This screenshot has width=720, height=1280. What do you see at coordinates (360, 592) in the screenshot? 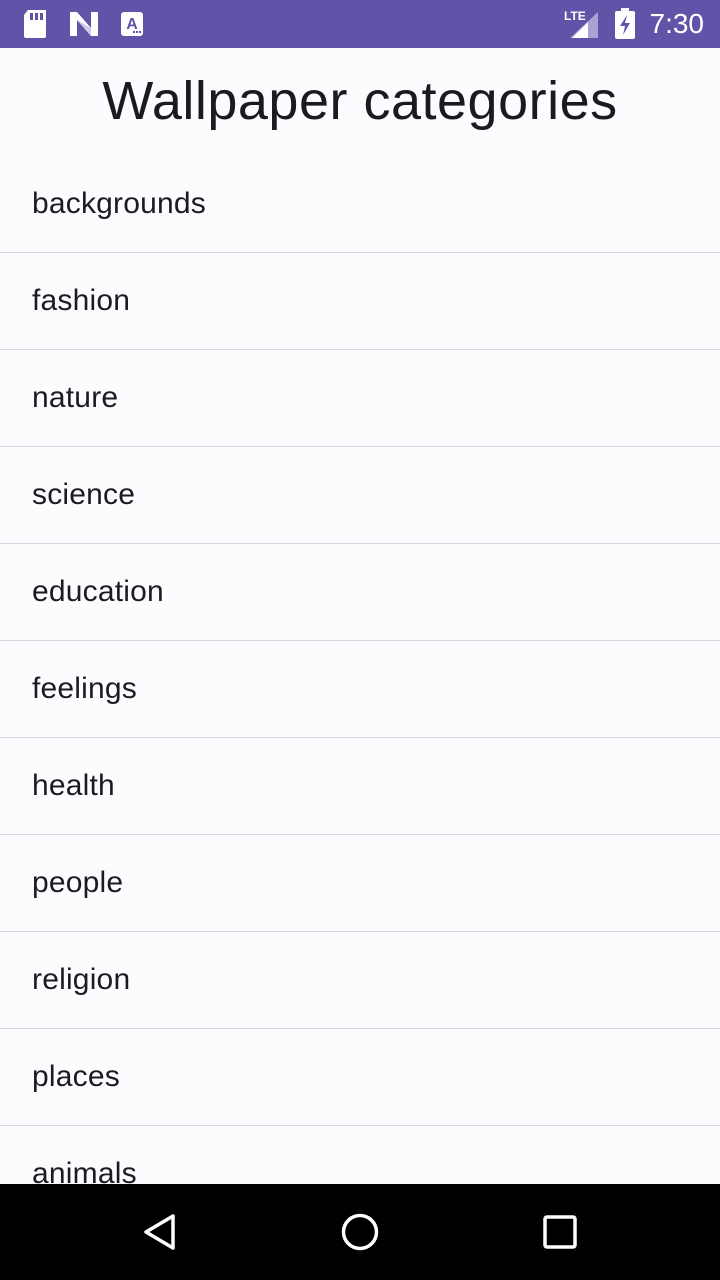
I see `category-item-education: education` at bounding box center [360, 592].